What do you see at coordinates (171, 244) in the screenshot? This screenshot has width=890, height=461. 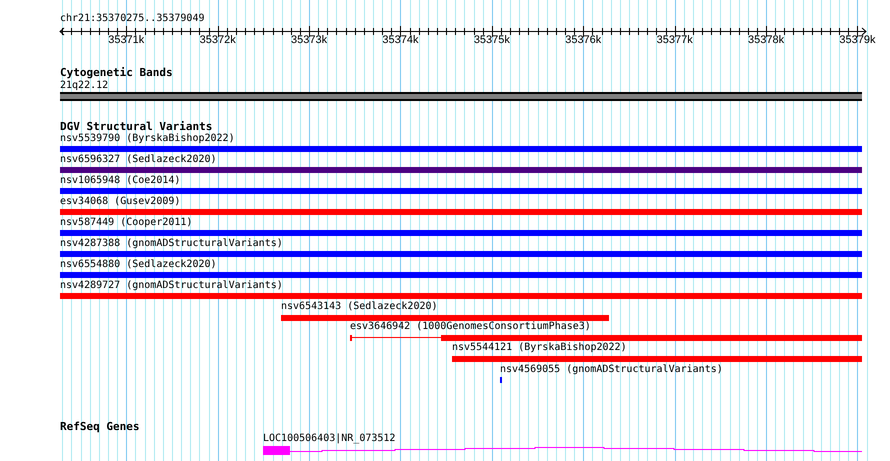 I see `variant-label: nsv4287388 (gnomADStructuralVariants)` at bounding box center [171, 244].